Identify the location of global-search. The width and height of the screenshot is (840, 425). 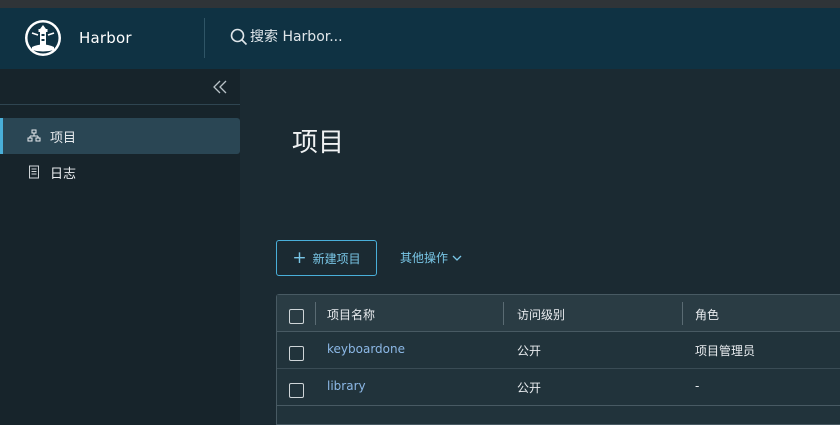
(390, 37).